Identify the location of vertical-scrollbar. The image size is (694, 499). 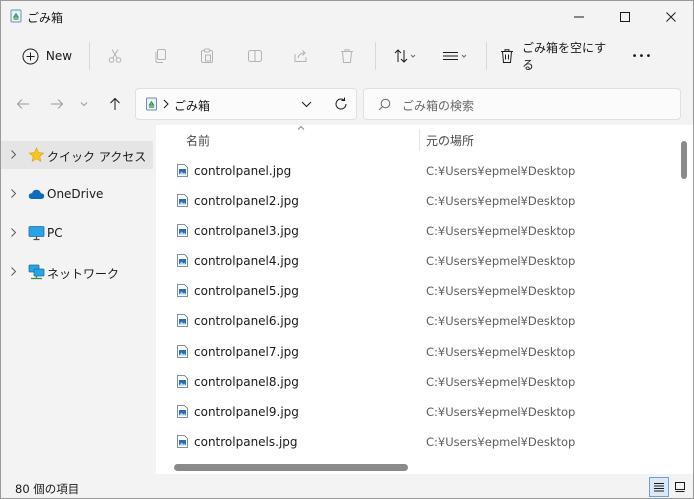
(684, 291).